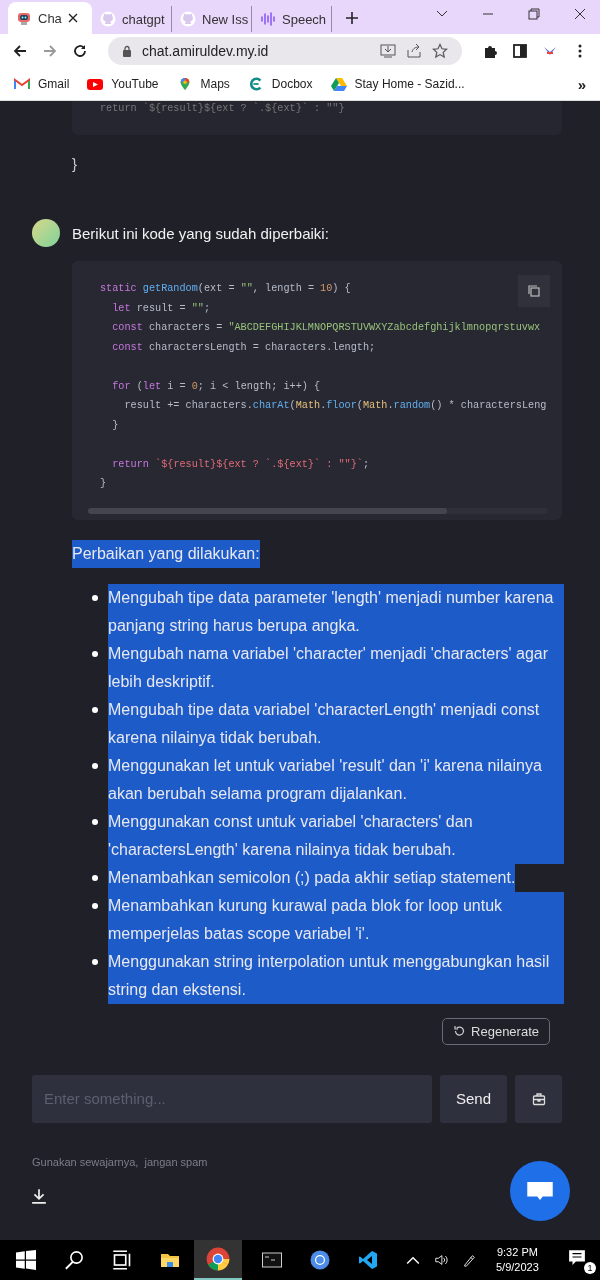  What do you see at coordinates (161, 308) in the screenshot?
I see `code-line: let result = "";` at bounding box center [161, 308].